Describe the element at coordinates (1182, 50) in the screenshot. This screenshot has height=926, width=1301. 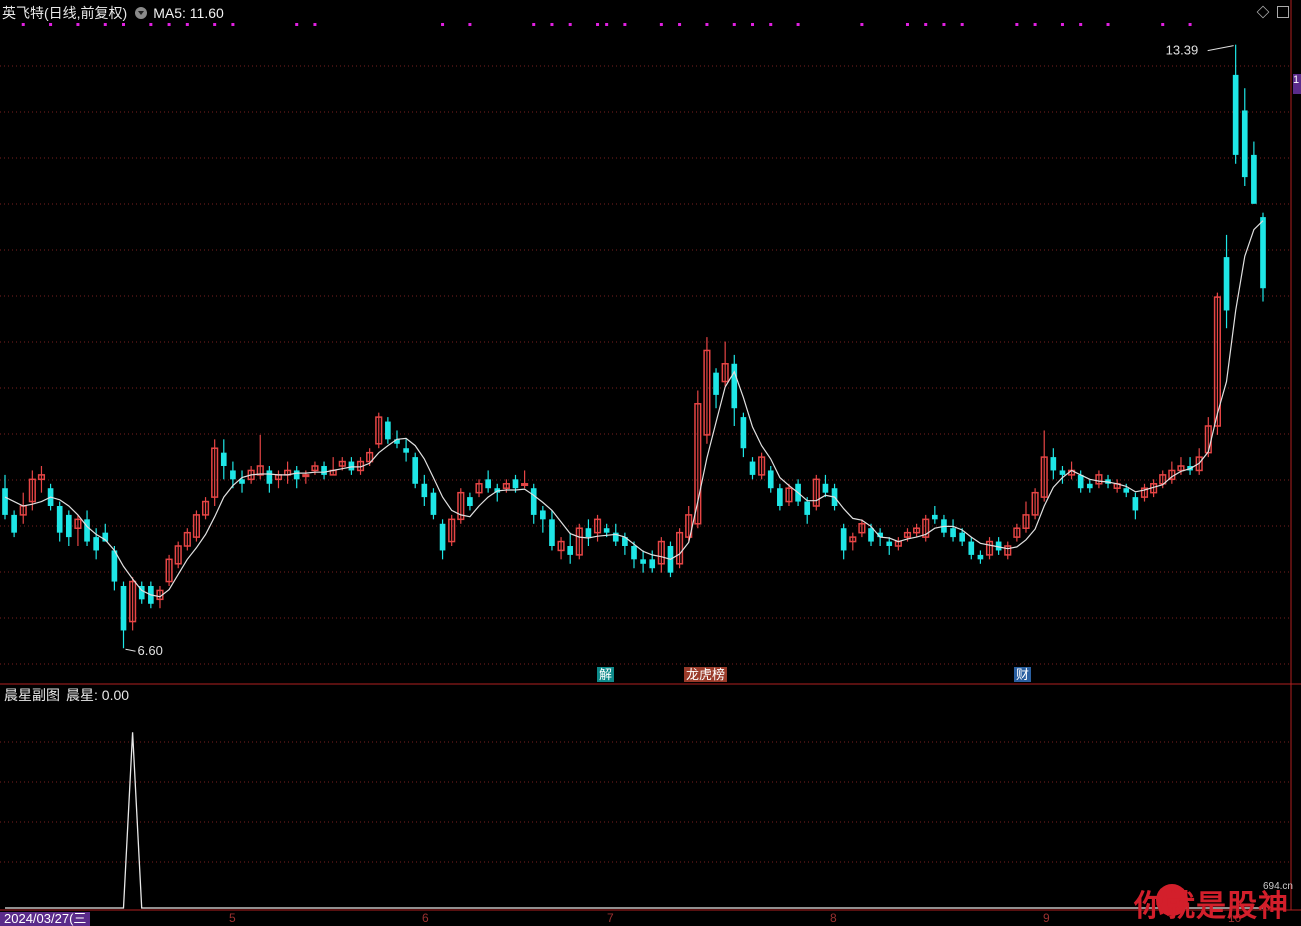
I see `high-price-label: 13.39` at that location.